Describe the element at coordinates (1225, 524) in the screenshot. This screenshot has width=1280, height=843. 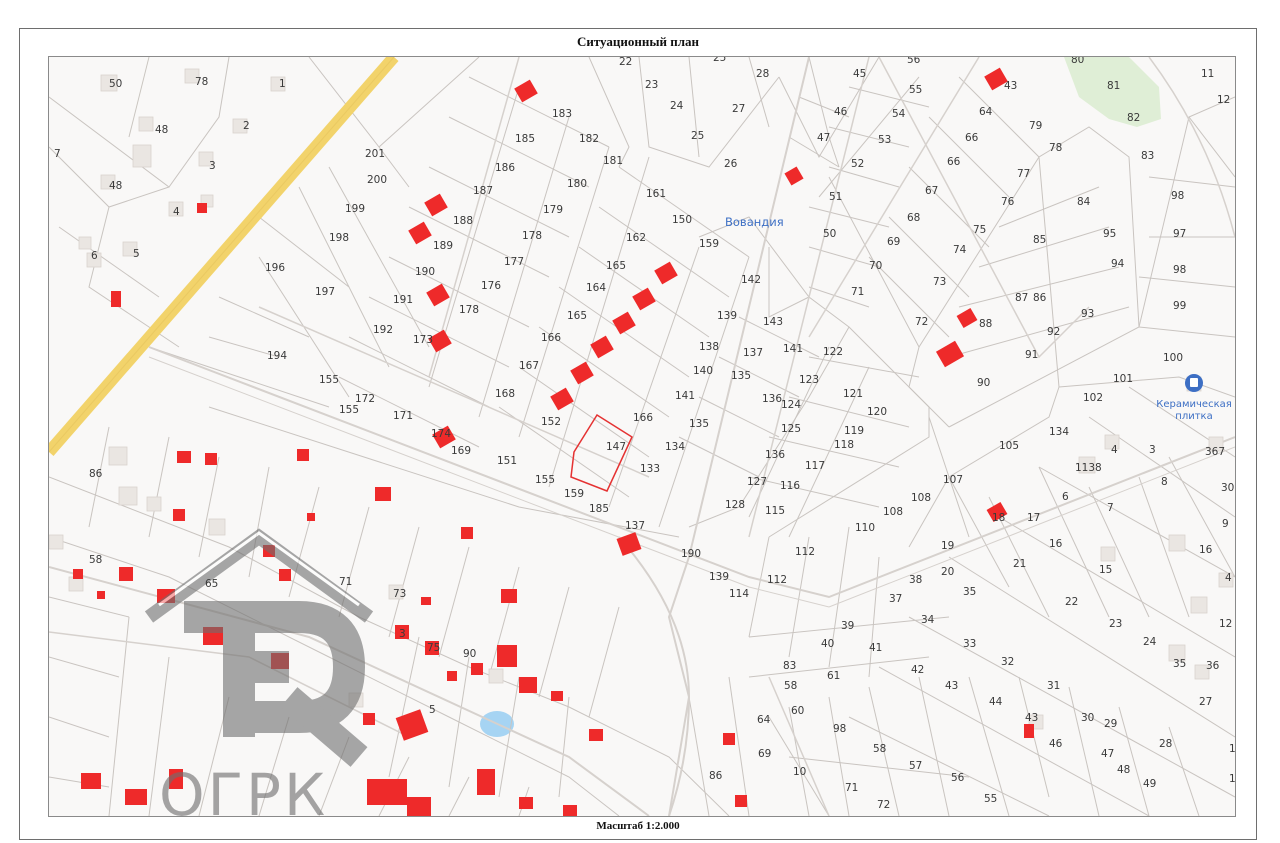
I see `plot-number-label: 9` at that location.